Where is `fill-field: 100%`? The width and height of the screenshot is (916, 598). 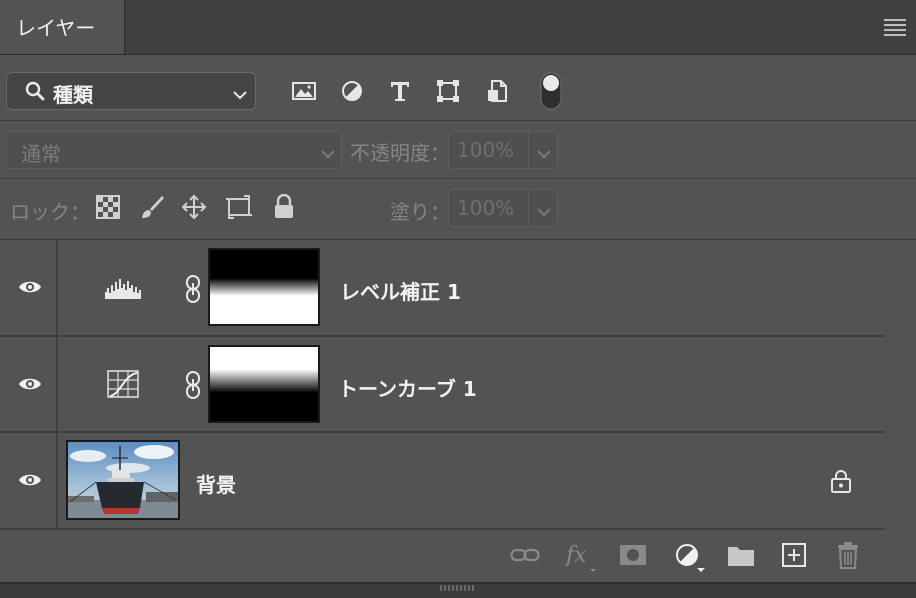
fill-field: 100% is located at coordinates (503, 208).